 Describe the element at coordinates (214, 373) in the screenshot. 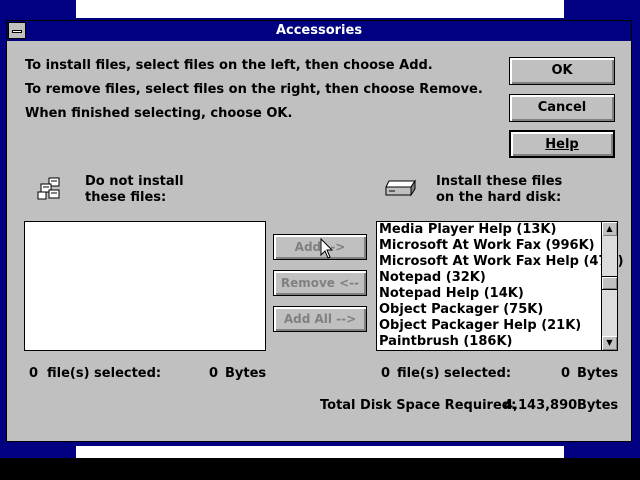

I see `left-bytes-value: 0` at that location.